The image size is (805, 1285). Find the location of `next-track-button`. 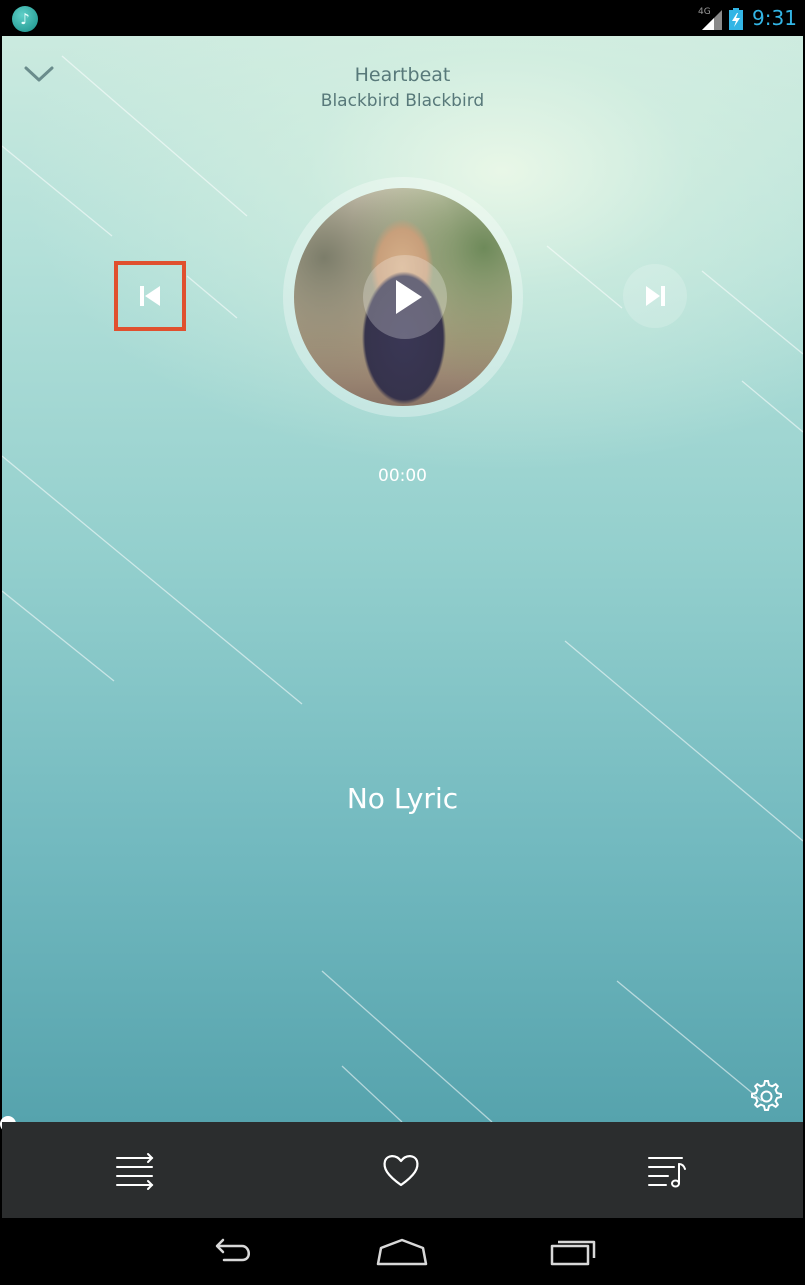

next-track-button is located at coordinates (655, 296).